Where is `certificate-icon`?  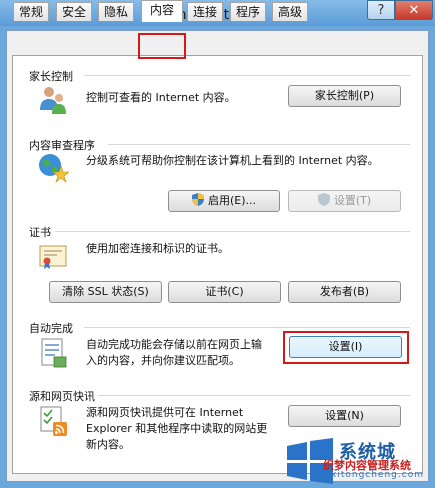
certificate-icon is located at coordinates (53, 257).